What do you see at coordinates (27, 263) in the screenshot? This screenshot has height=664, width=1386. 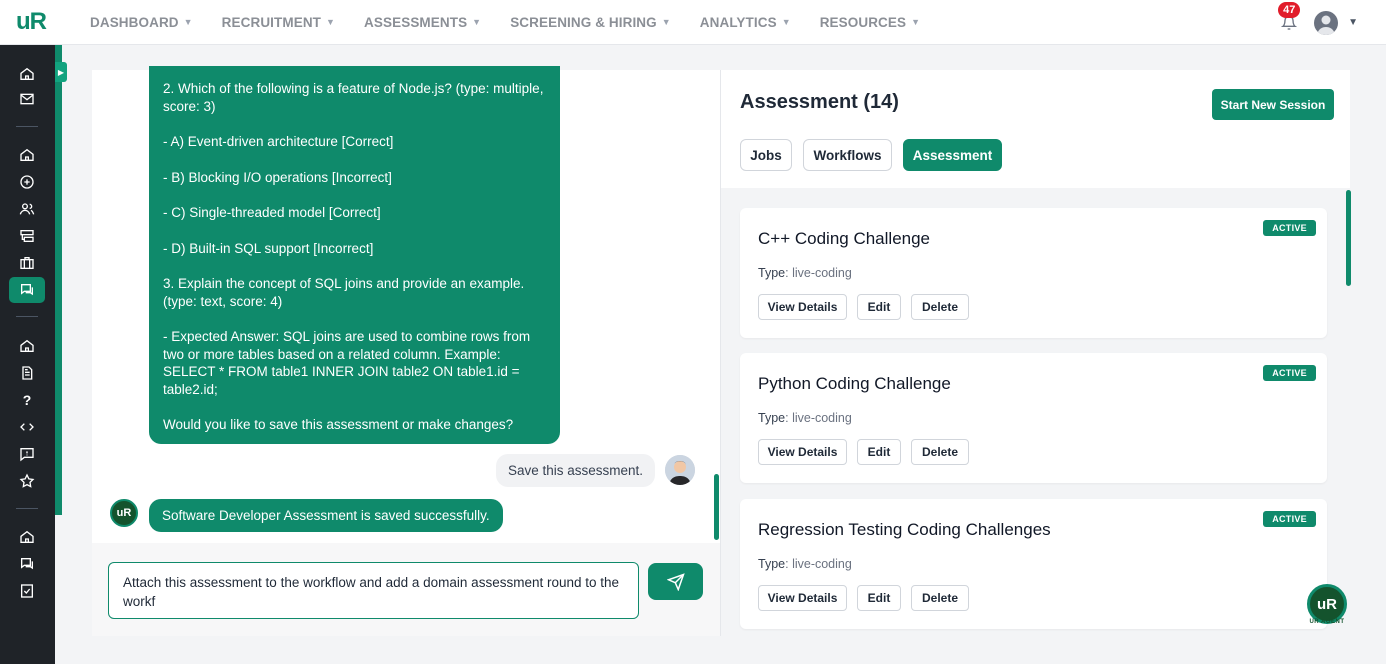 I see `briefcase-icon` at bounding box center [27, 263].